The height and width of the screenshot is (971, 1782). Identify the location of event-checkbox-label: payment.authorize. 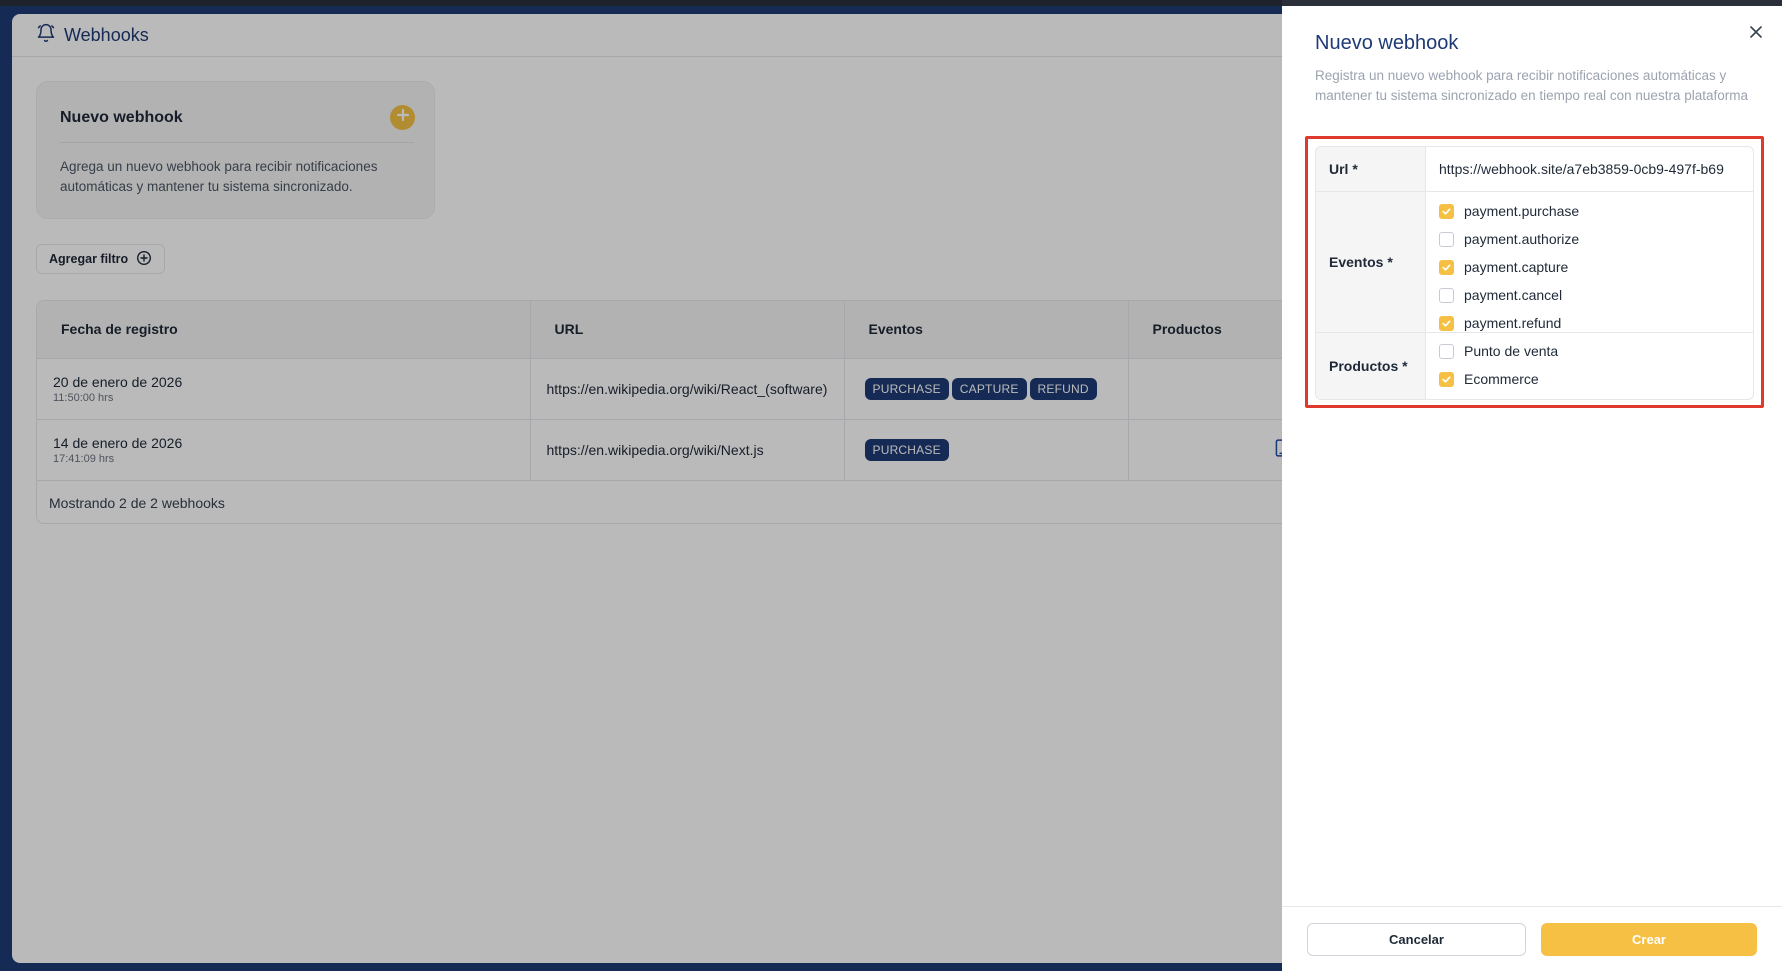
(1522, 239).